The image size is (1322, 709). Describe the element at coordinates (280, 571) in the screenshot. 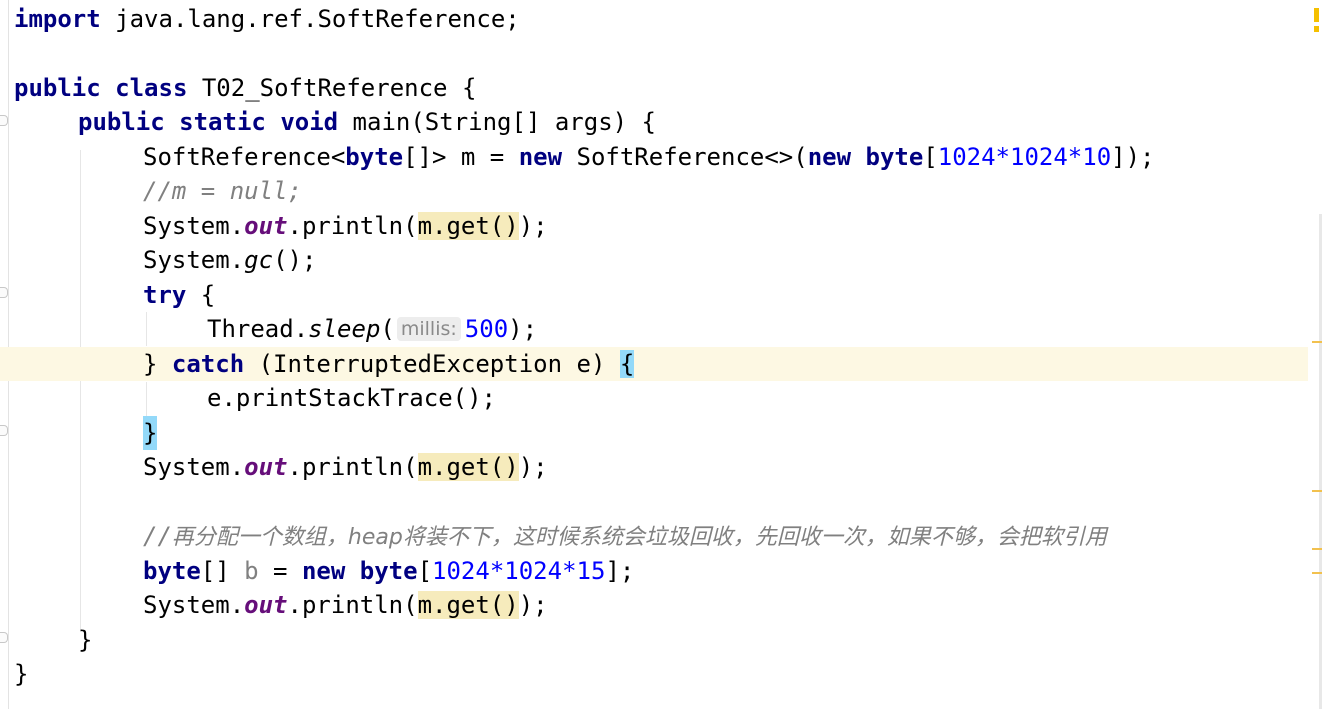

I see `code-text: =` at that location.